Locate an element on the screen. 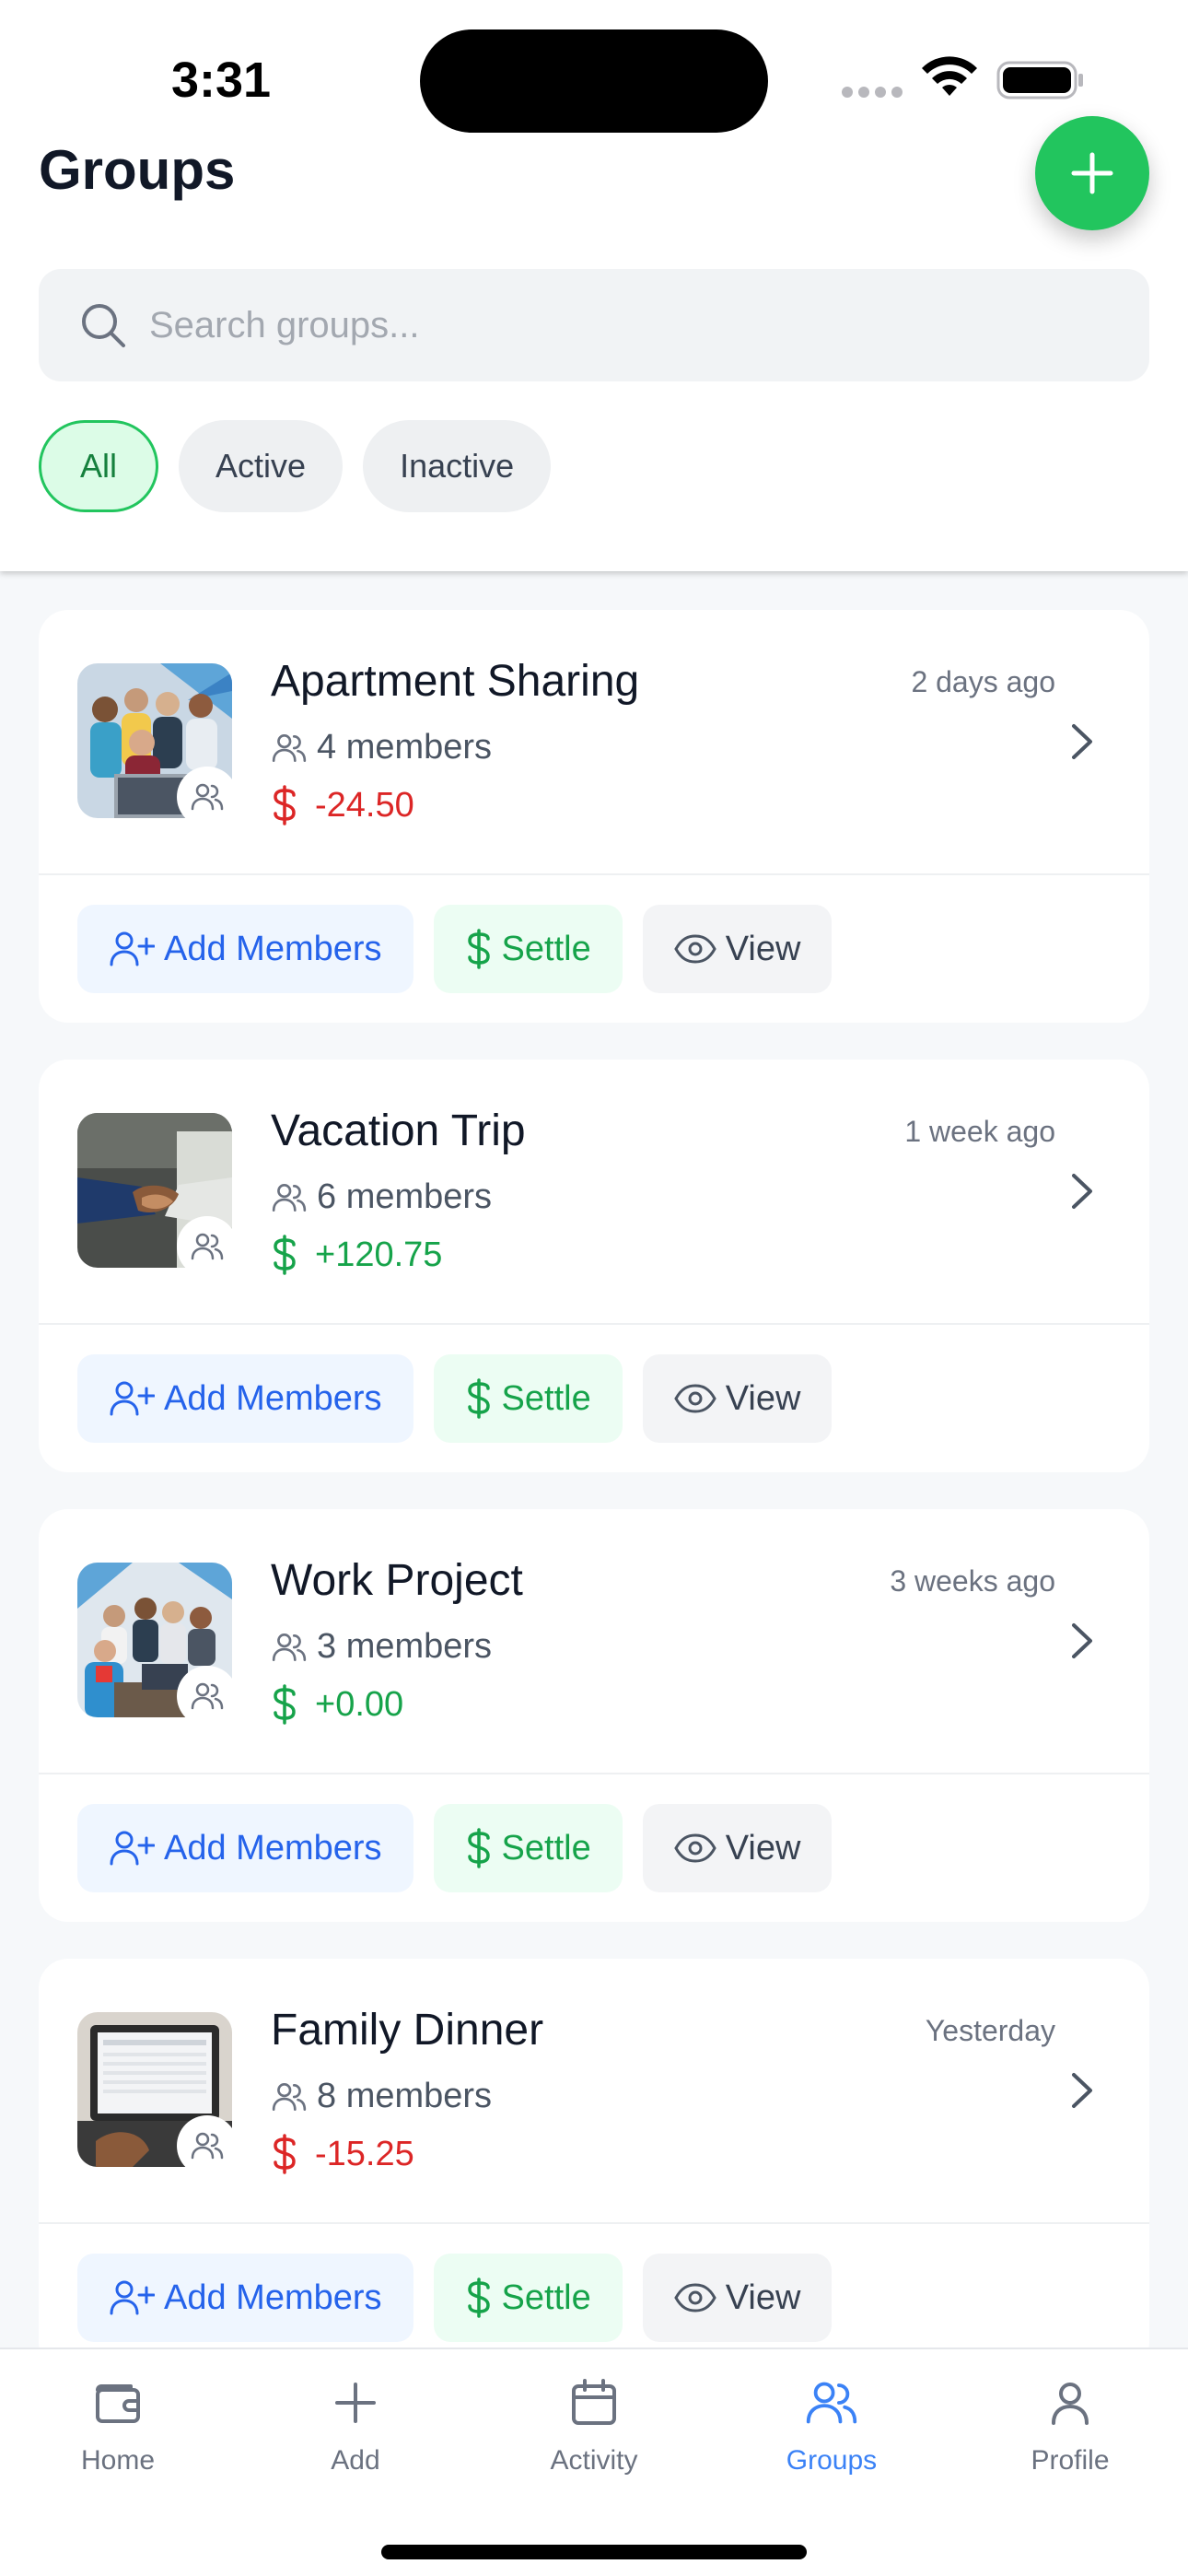 The image size is (1188, 2576). cellular-signal-icon is located at coordinates (872, 92).